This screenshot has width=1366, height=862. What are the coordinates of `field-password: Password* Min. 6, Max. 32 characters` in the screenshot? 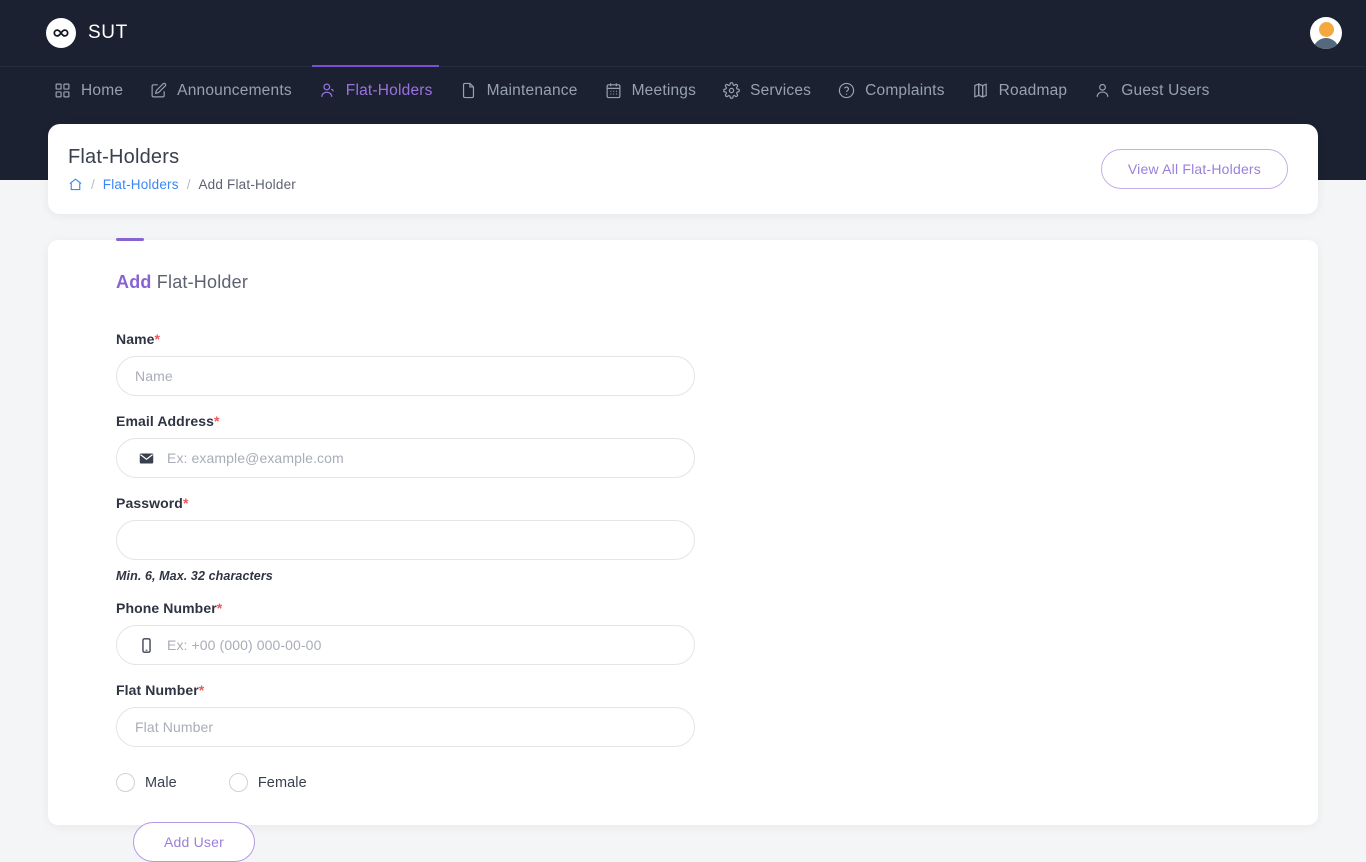 It's located at (717, 539).